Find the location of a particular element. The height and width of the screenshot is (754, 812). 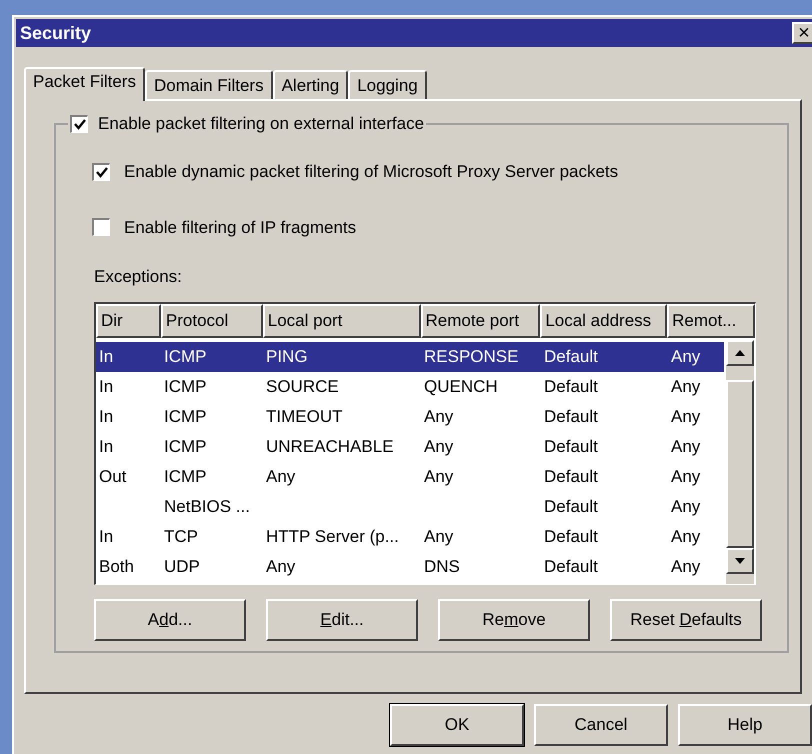

checkbox-label: Enable filtering of IP fragments is located at coordinates (240, 227).